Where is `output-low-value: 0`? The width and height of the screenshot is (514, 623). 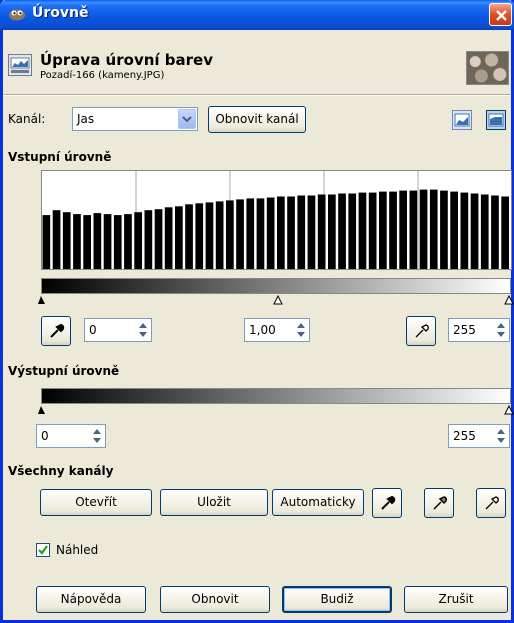
output-low-value: 0 is located at coordinates (45, 436).